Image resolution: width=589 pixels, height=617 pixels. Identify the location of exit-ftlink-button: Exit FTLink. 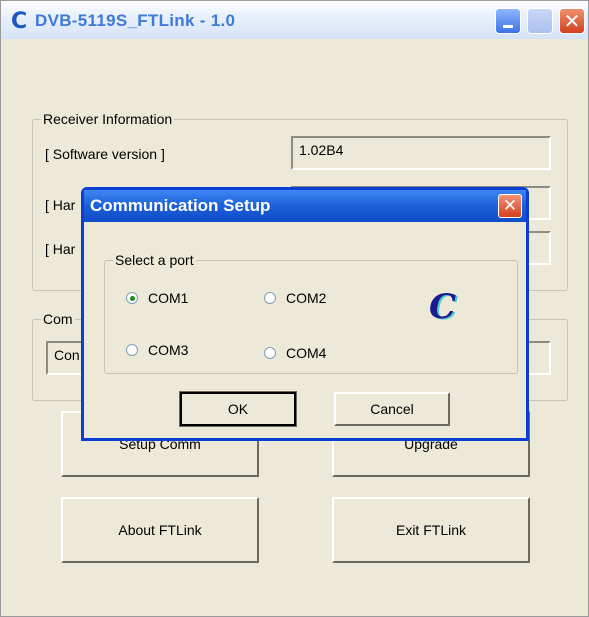
(431, 530).